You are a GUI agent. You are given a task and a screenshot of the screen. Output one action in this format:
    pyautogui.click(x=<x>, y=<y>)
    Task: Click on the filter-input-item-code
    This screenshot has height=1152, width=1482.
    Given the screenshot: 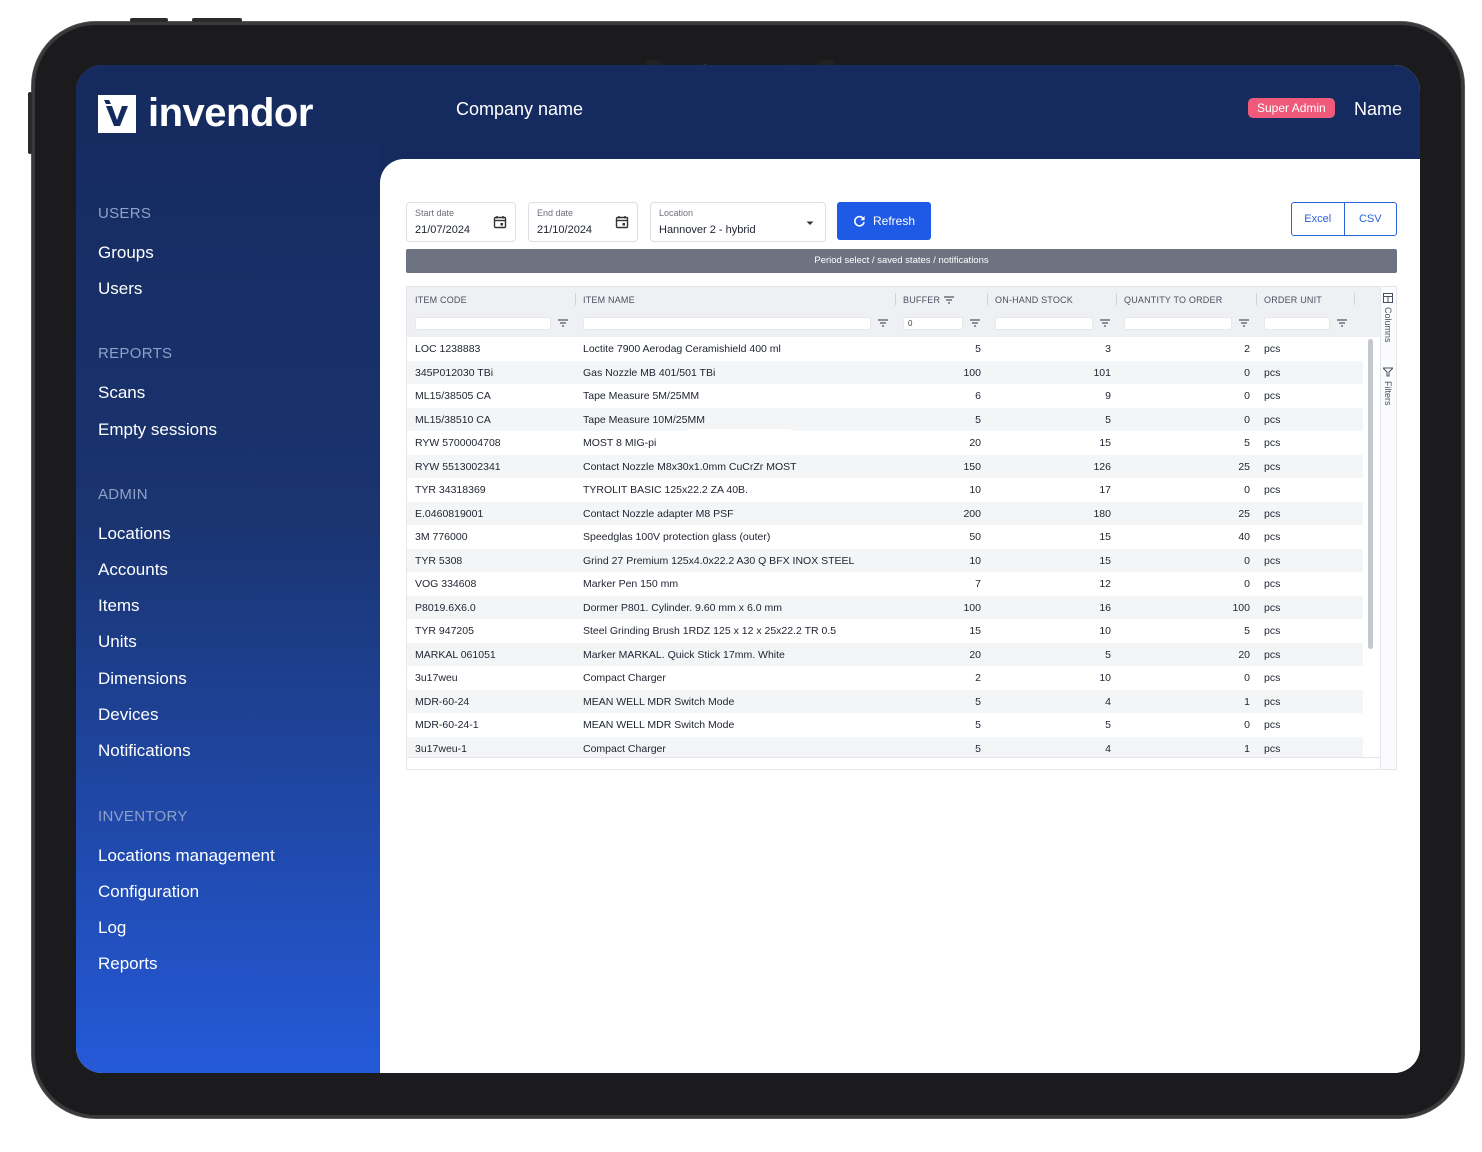 What is the action you would take?
    pyautogui.click(x=483, y=323)
    